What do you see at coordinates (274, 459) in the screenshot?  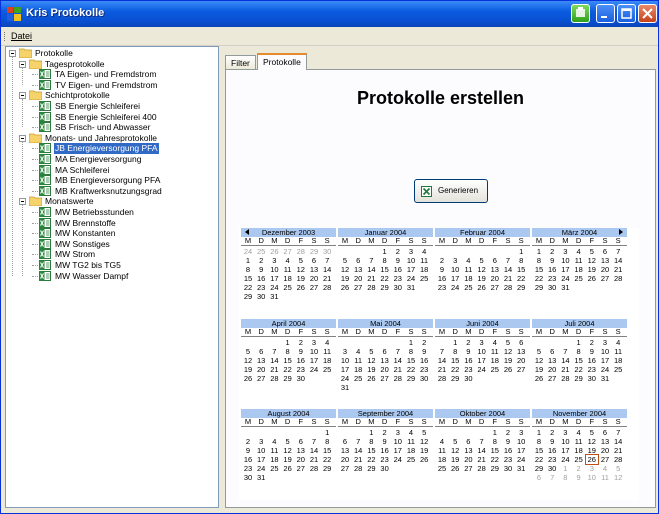 I see `calendar-day: 18` at bounding box center [274, 459].